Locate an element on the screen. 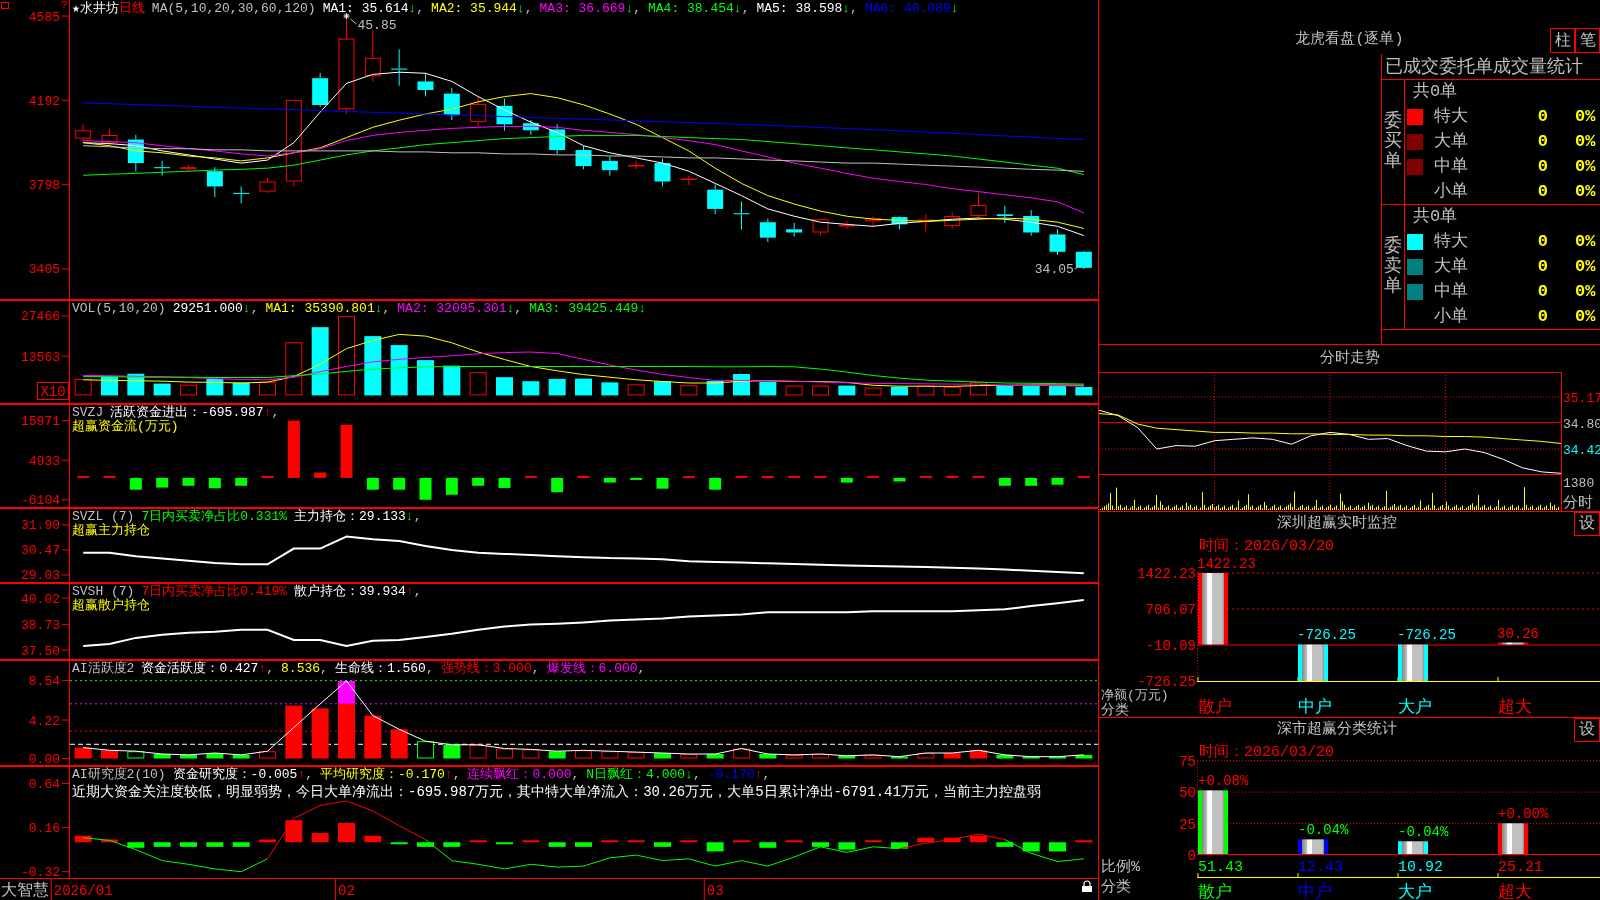 The height and width of the screenshot is (900, 1600). axis-label: -10.09 is located at coordinates (1170, 646).